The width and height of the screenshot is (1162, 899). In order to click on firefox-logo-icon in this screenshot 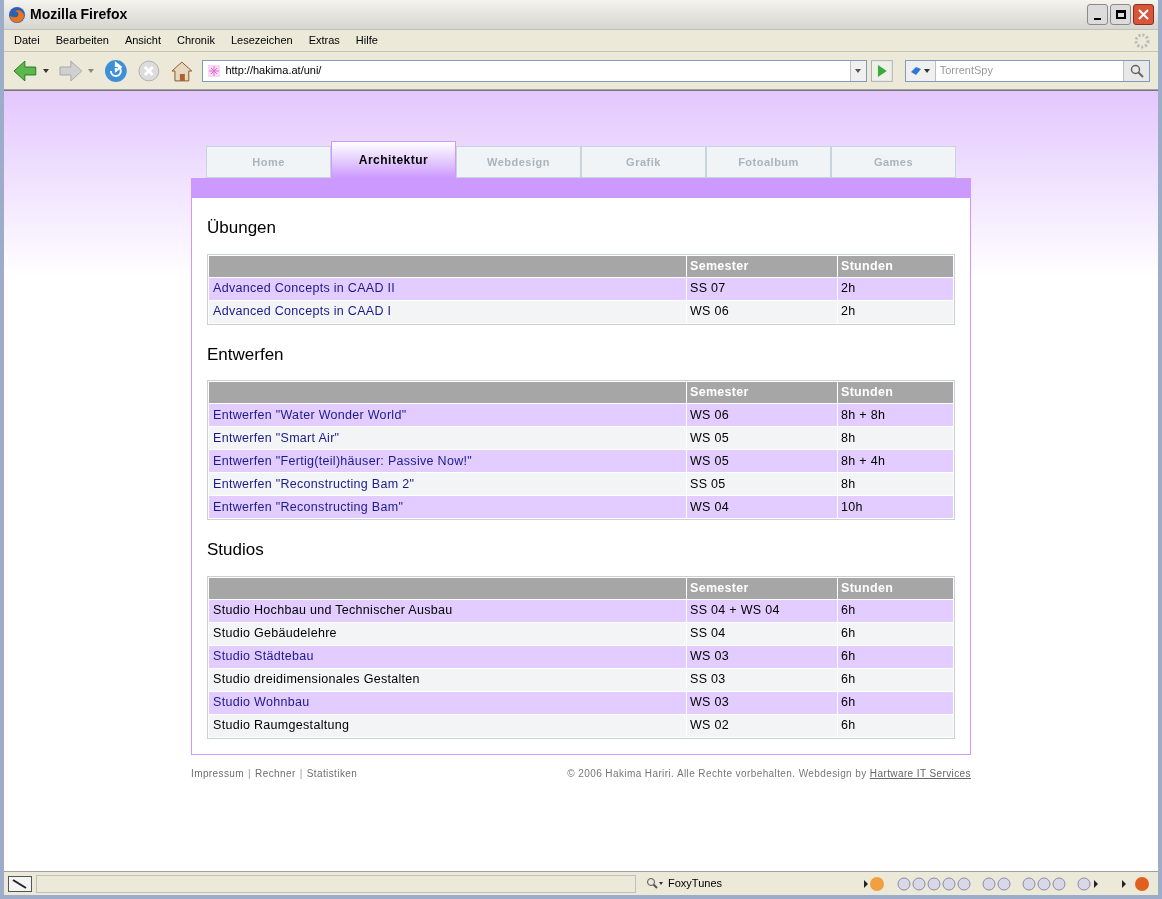, I will do `click(17, 14)`.